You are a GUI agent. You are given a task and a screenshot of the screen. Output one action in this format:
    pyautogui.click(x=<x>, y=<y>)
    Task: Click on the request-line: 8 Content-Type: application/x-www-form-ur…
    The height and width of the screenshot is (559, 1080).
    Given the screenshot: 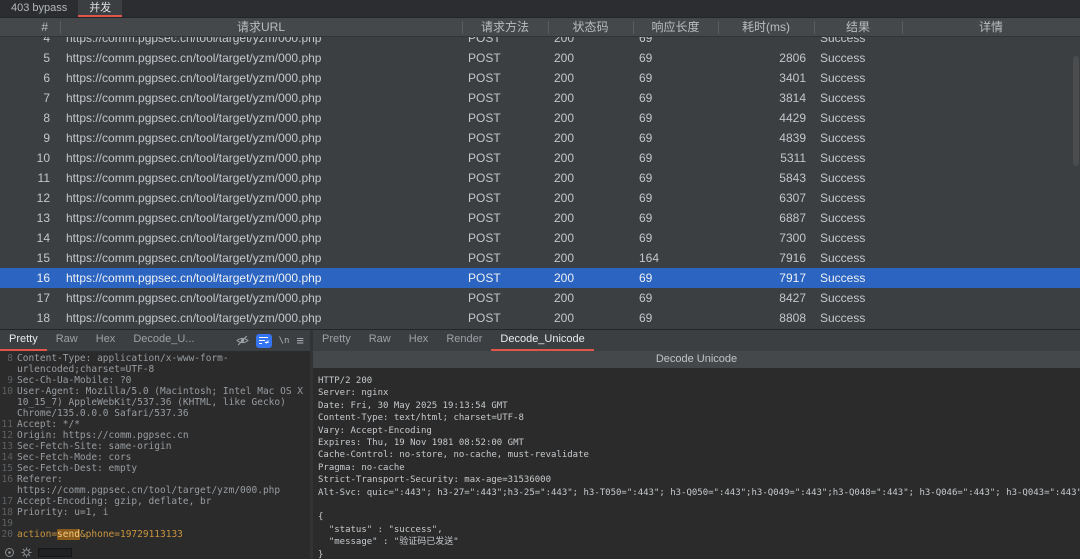 What is the action you would take?
    pyautogui.click(x=155, y=364)
    